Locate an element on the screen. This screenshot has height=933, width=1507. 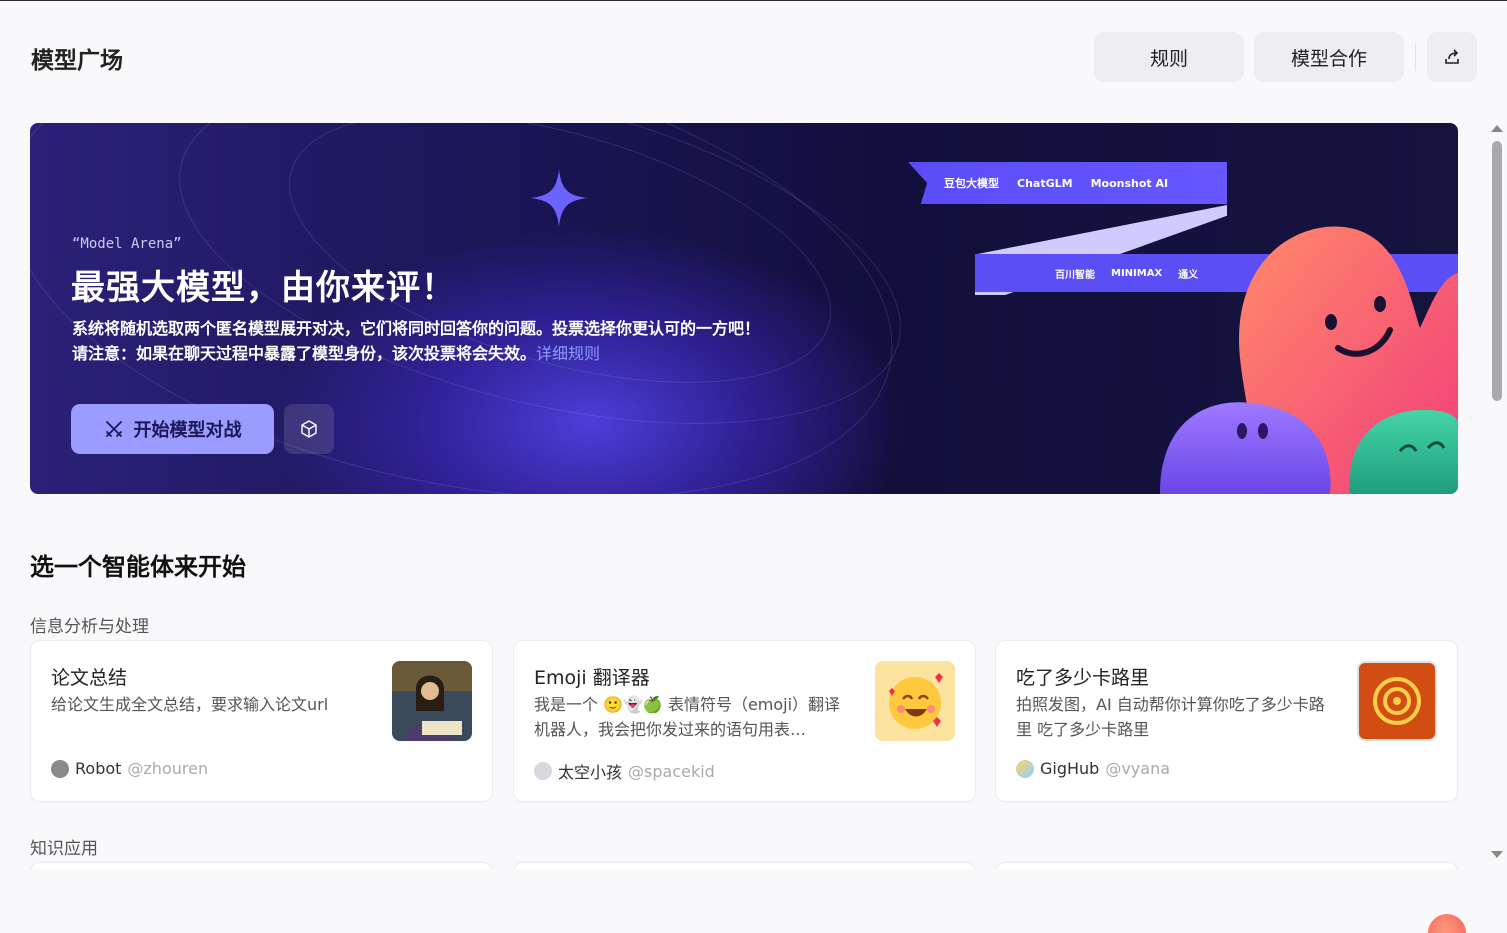
banner-desc-warning: 请注意：如果在聊天过程中暴露了模型身份，该次投票将会失效。 is located at coordinates (304, 353).